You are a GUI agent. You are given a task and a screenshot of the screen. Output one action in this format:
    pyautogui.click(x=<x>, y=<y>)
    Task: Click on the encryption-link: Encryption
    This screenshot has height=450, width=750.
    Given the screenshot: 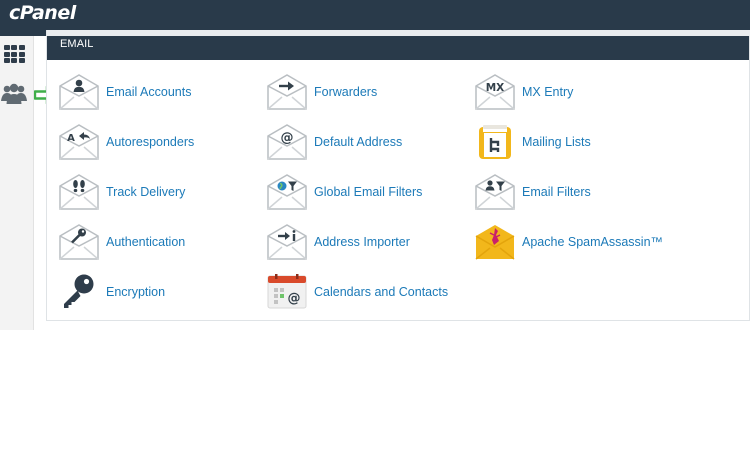 What is the action you would take?
    pyautogui.click(x=111, y=292)
    